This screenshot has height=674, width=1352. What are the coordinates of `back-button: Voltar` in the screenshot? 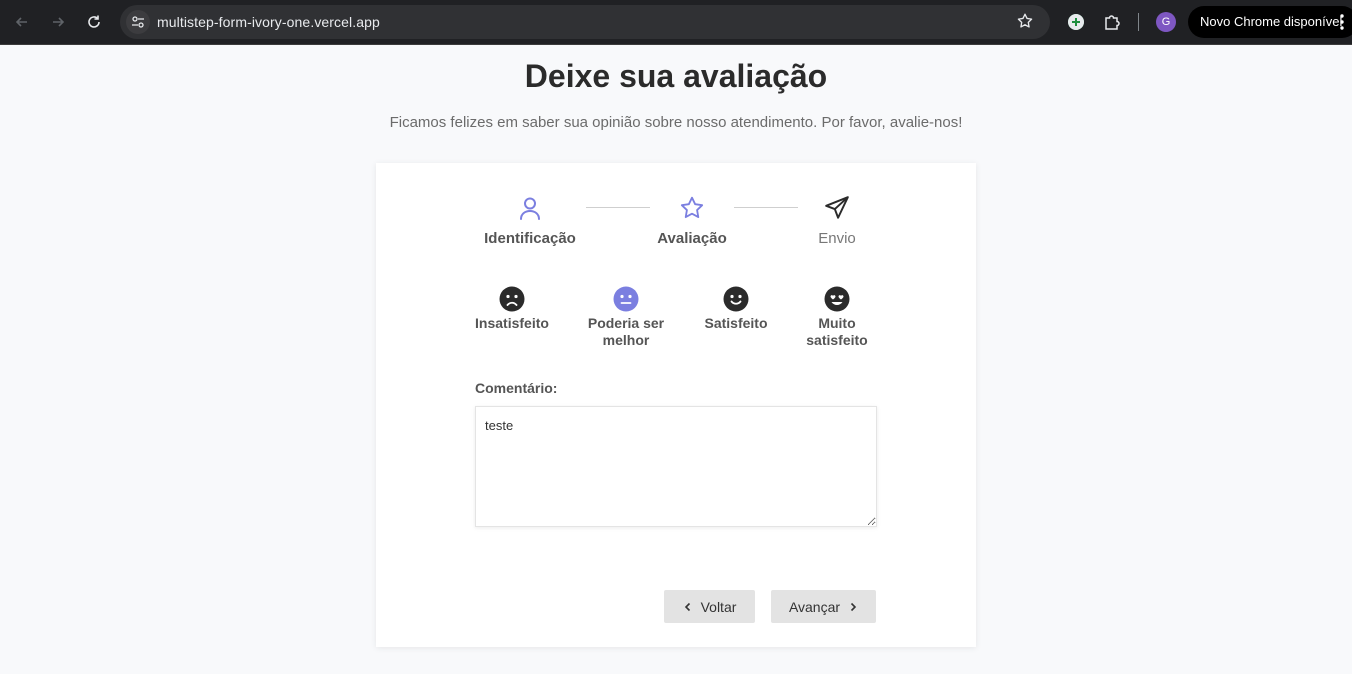 It's located at (709, 606).